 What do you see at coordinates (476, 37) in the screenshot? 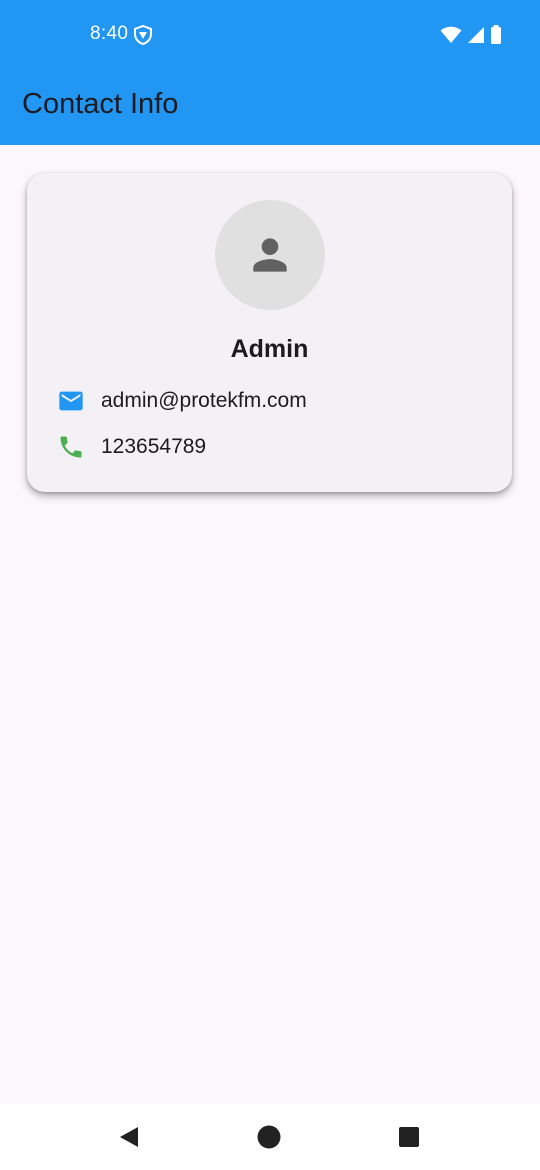
I see `cellular-signal-icon` at bounding box center [476, 37].